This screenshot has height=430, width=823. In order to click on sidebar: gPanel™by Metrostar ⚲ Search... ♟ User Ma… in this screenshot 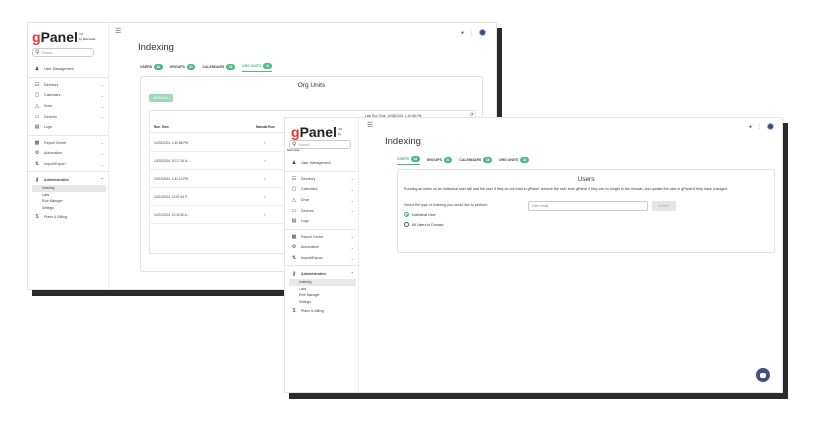, I will do `click(322, 255)`.